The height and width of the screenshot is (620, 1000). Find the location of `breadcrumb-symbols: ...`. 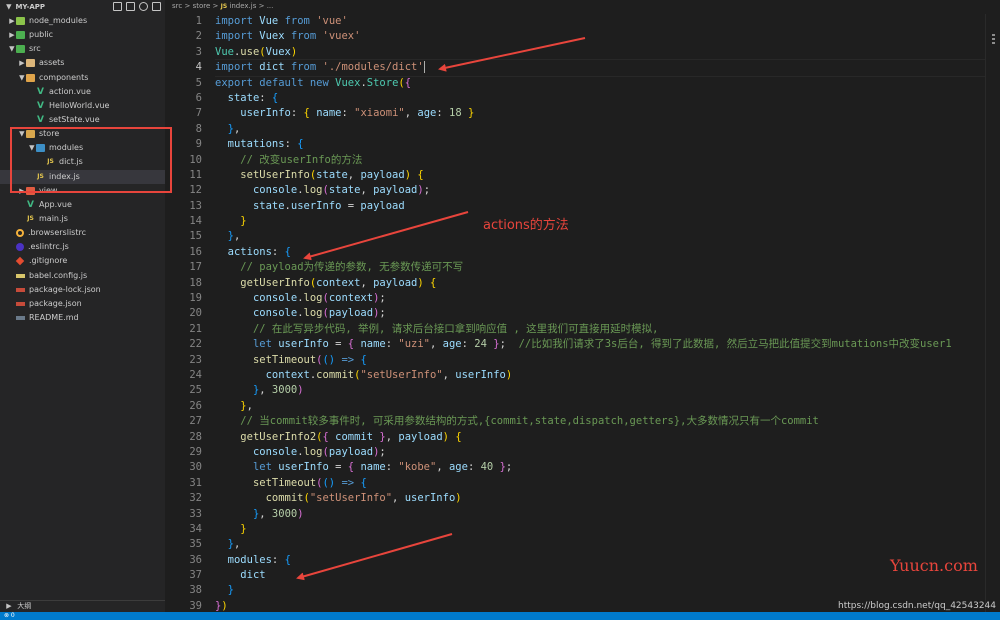

breadcrumb-symbols: ... is located at coordinates (270, 6).